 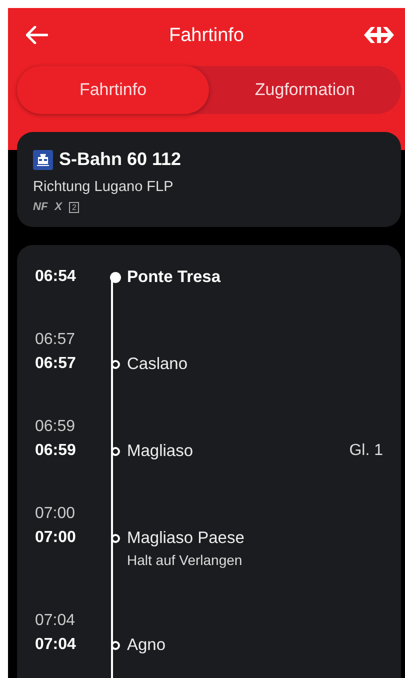 What do you see at coordinates (37, 35) in the screenshot?
I see `back-arrow-icon` at bounding box center [37, 35].